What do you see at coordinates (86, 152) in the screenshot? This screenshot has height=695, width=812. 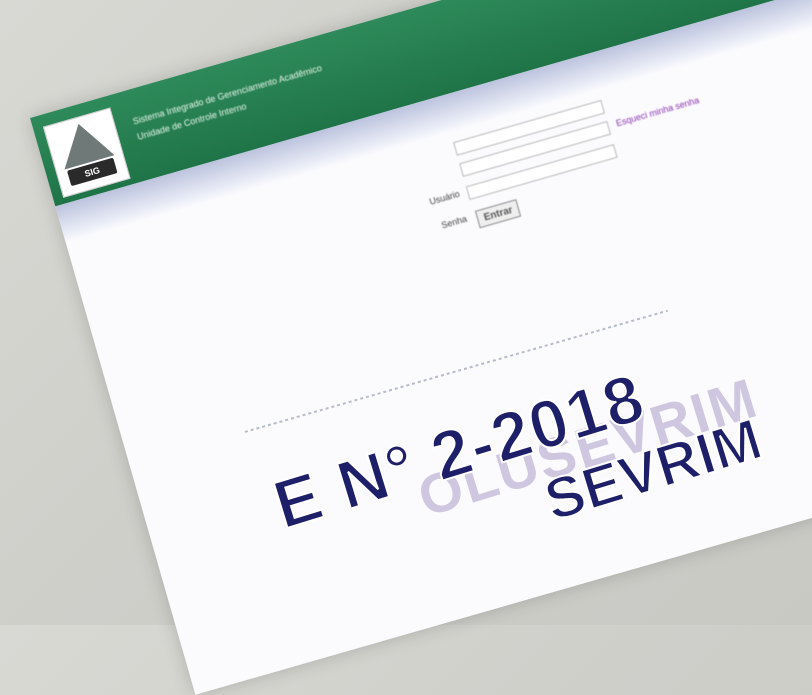 I see `logo: SIG` at bounding box center [86, 152].